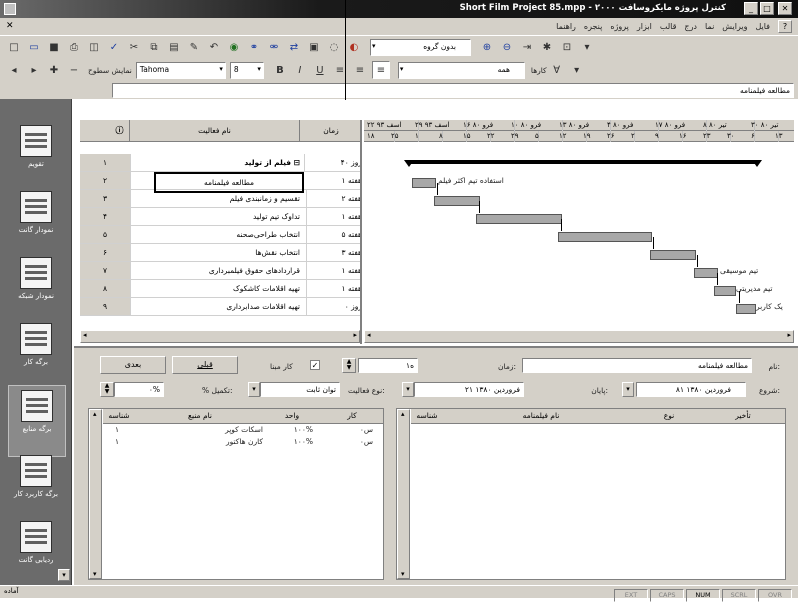  I want to click on view-gantt: نمودار گانت, so click(36, 222).